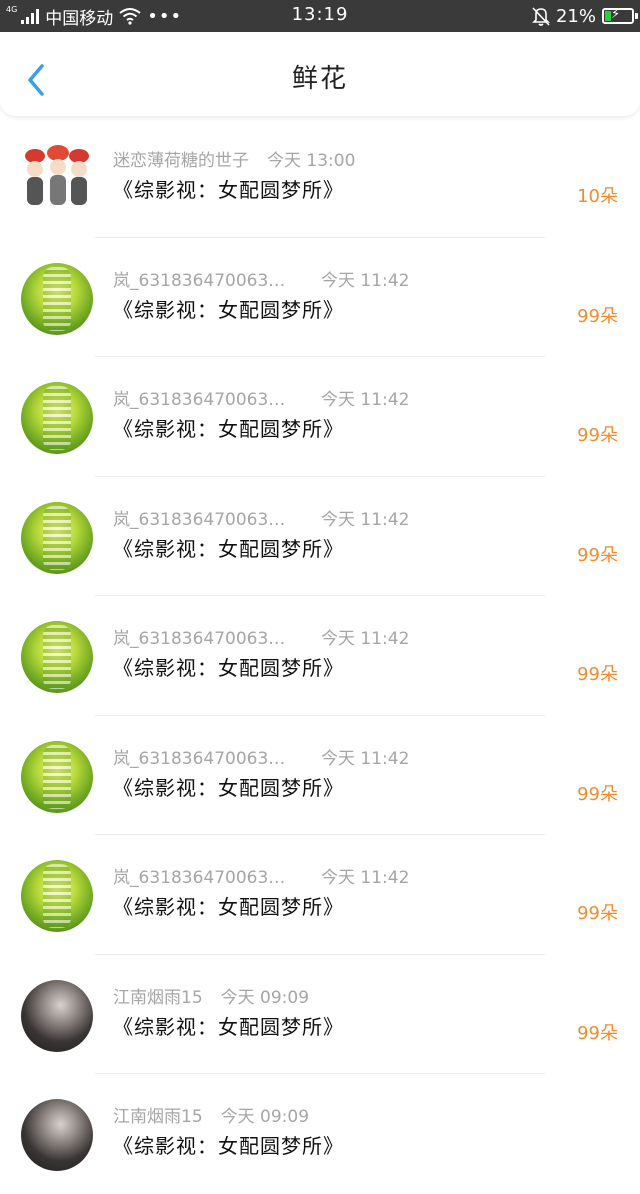 The height and width of the screenshot is (1194, 640). What do you see at coordinates (575, 16) in the screenshot?
I see `battery-percent: 21%` at bounding box center [575, 16].